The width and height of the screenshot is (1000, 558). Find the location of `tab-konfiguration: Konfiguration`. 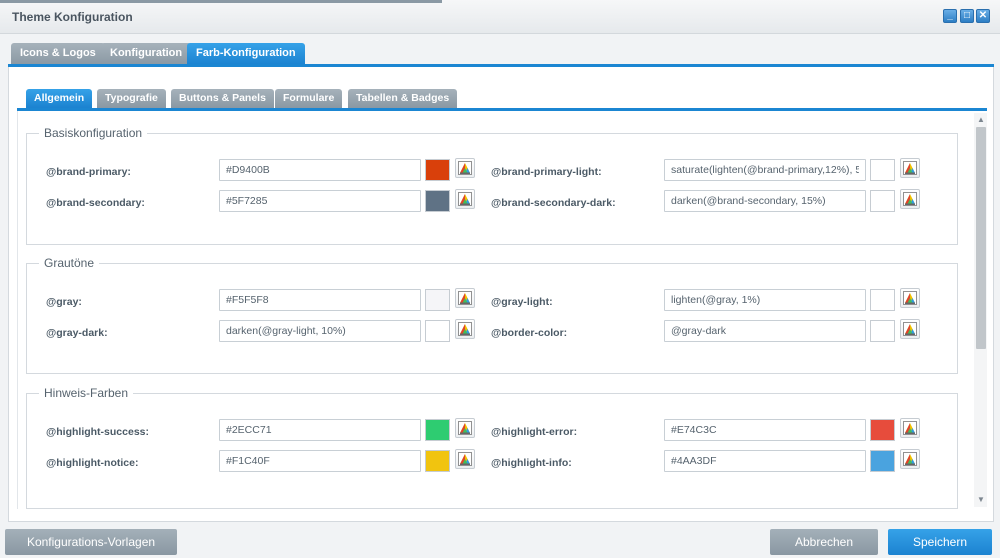

tab-konfiguration: Konfiguration is located at coordinates (146, 54).